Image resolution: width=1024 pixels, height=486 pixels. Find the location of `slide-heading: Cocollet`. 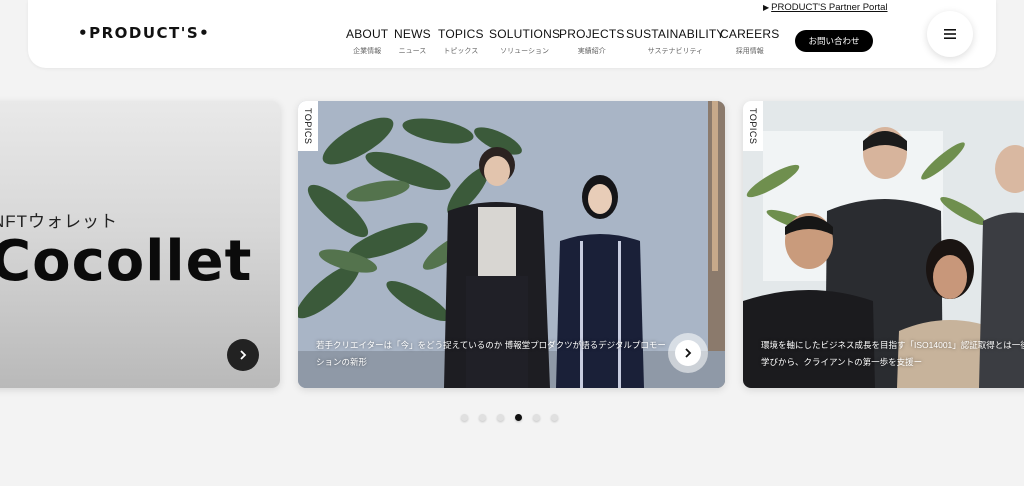

slide-heading: Cocollet is located at coordinates (126, 261).